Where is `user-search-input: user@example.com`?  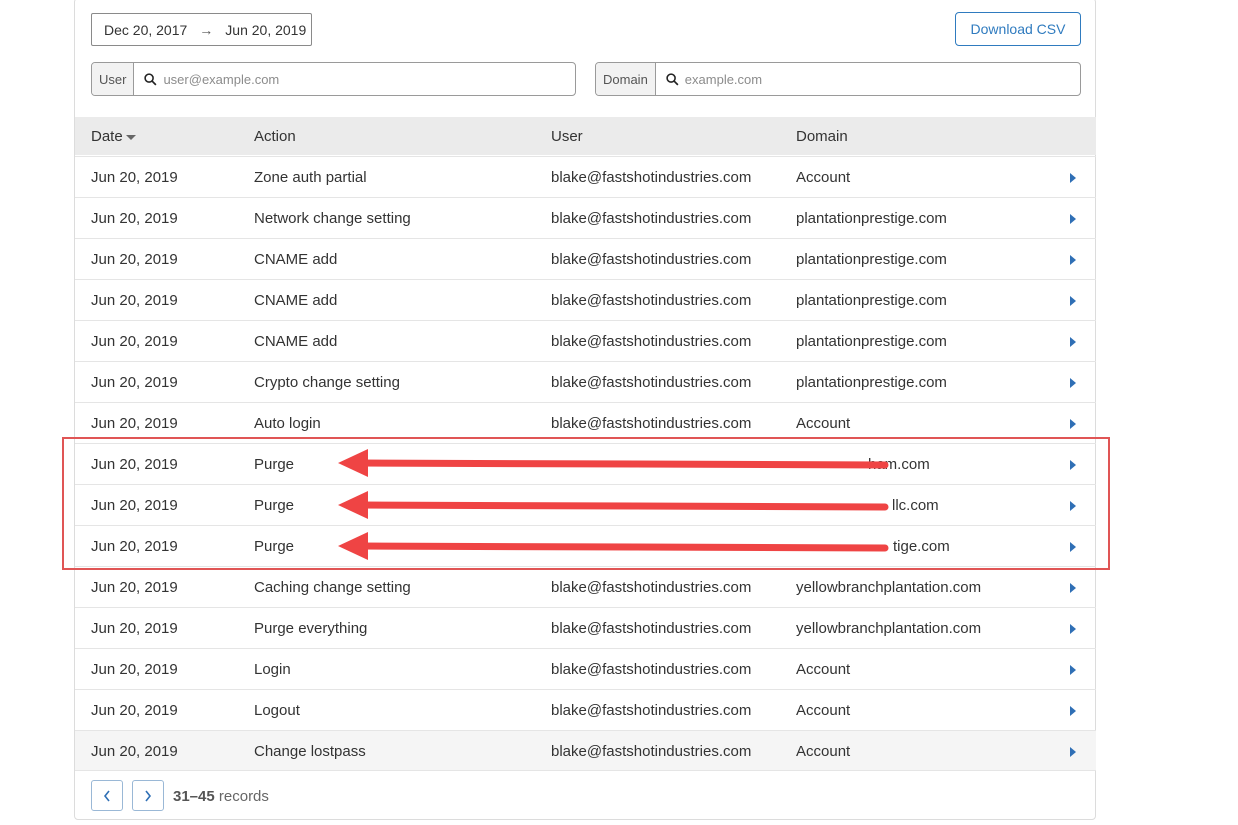 user-search-input: user@example.com is located at coordinates (354, 79).